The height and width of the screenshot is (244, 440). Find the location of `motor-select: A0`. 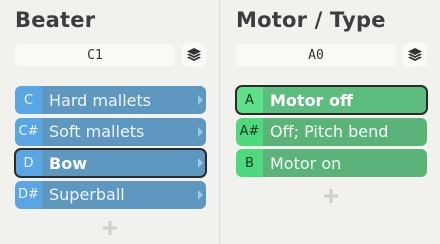

motor-select: A0 is located at coordinates (316, 55).